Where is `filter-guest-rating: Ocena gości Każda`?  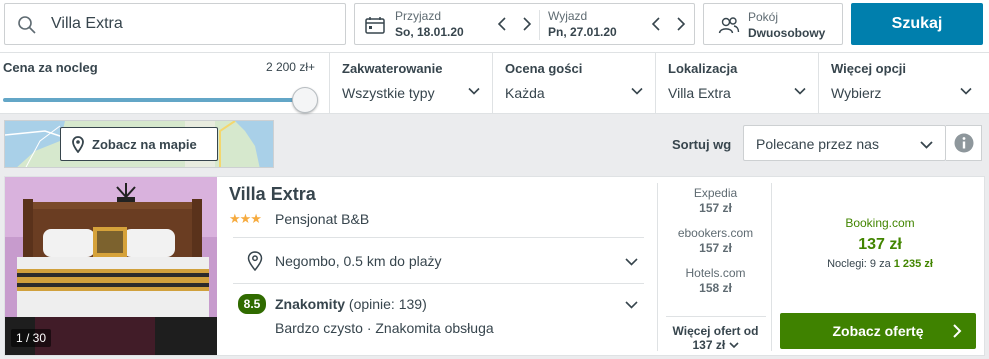 filter-guest-rating: Ocena gości Każda is located at coordinates (573, 83).